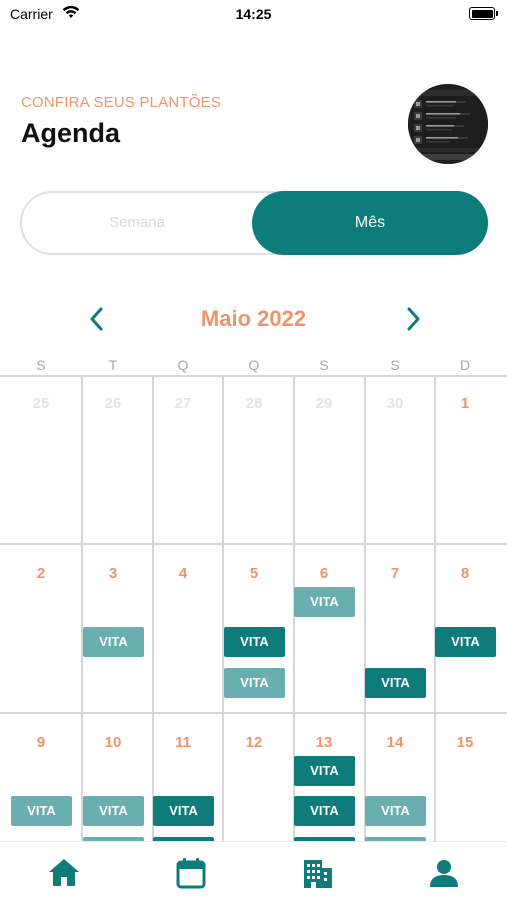 This screenshot has height=901, width=507. I want to click on day-number: 15, so click(465, 742).